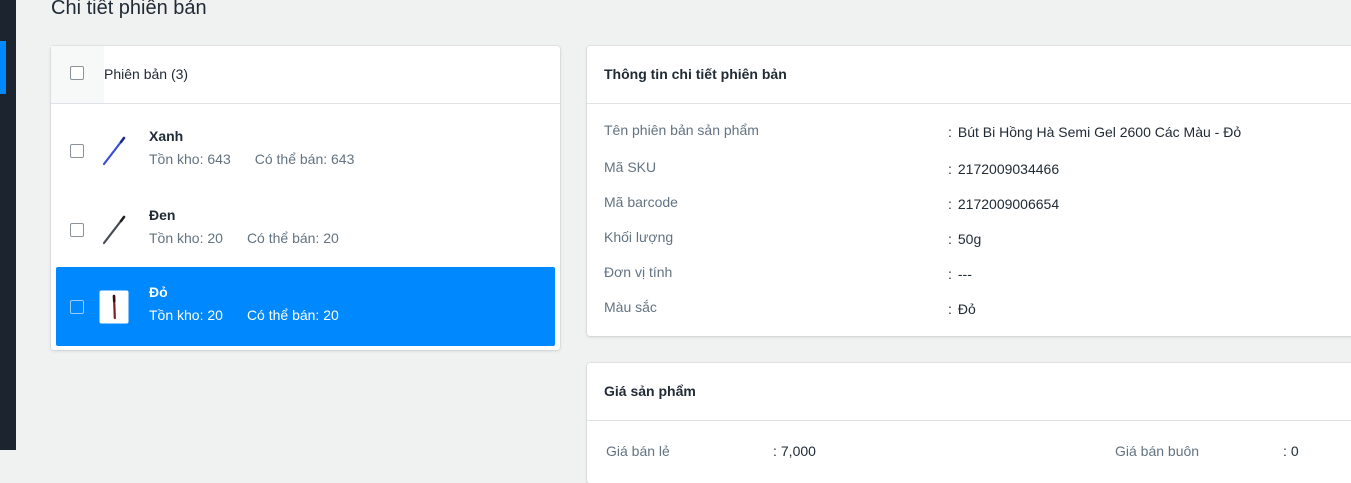  Describe the element at coordinates (962, 309) in the screenshot. I see `detail-value: Đỏ` at that location.